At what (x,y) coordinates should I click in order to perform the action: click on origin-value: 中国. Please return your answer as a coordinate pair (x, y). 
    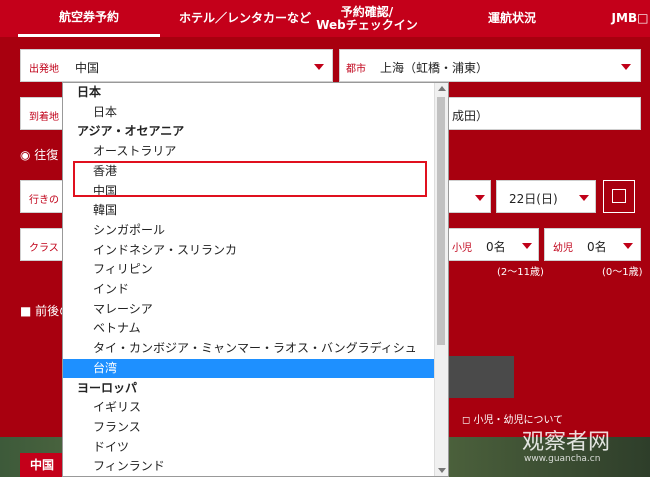
    Looking at the image, I should click on (87, 68).